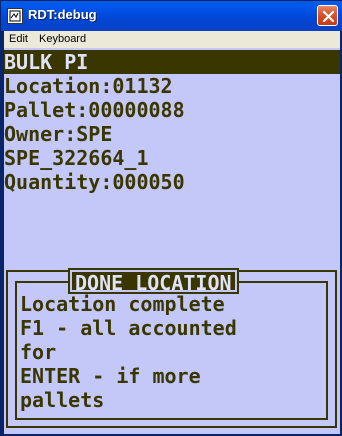 The height and width of the screenshot is (436, 342). Describe the element at coordinates (38, 352) in the screenshot. I see `dialog-line: for` at that location.